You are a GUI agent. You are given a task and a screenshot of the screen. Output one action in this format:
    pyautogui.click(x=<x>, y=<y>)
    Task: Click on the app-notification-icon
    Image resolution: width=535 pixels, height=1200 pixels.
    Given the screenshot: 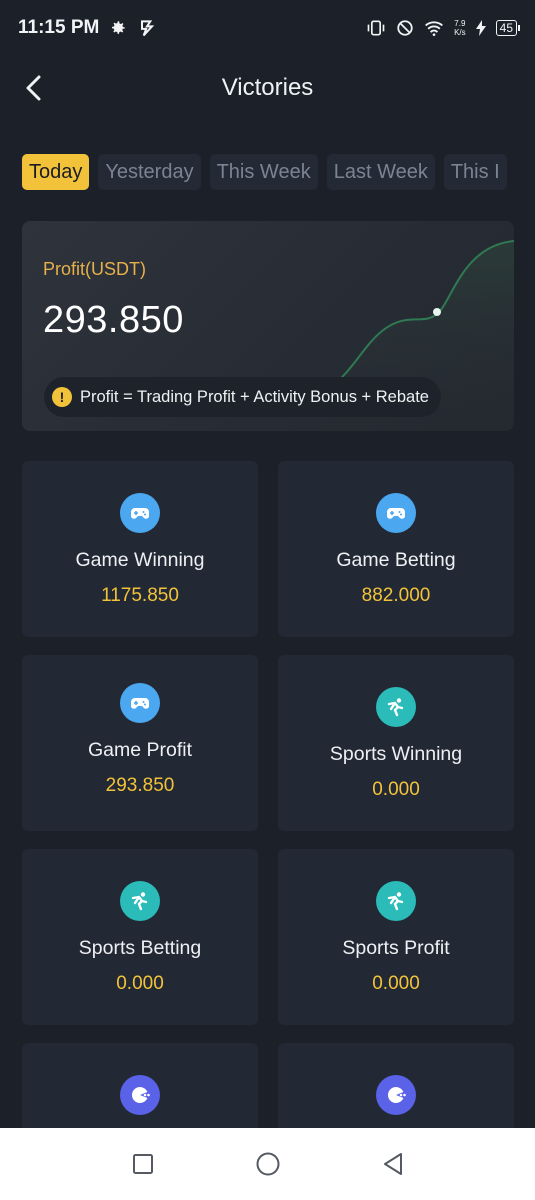 What is the action you would take?
    pyautogui.click(x=148, y=28)
    